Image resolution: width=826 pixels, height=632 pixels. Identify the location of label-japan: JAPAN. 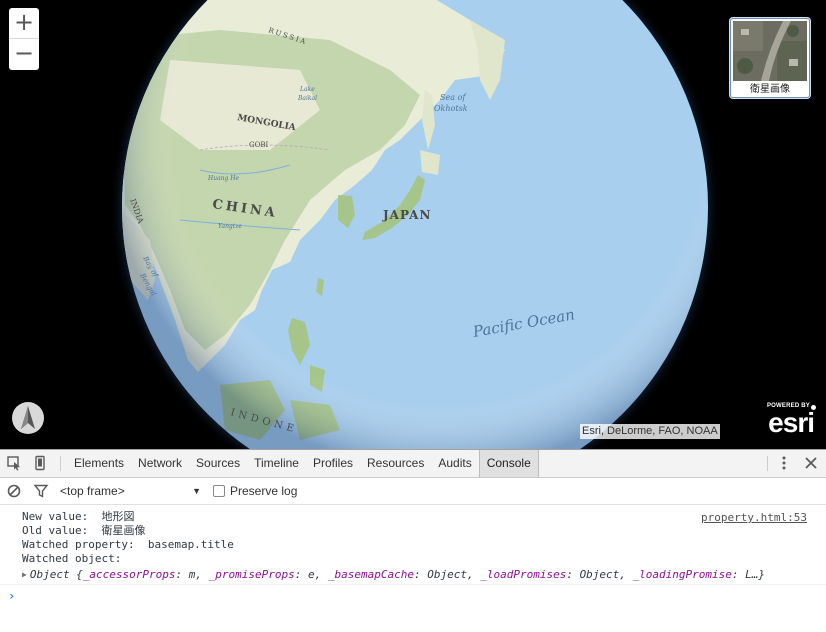
(406, 215).